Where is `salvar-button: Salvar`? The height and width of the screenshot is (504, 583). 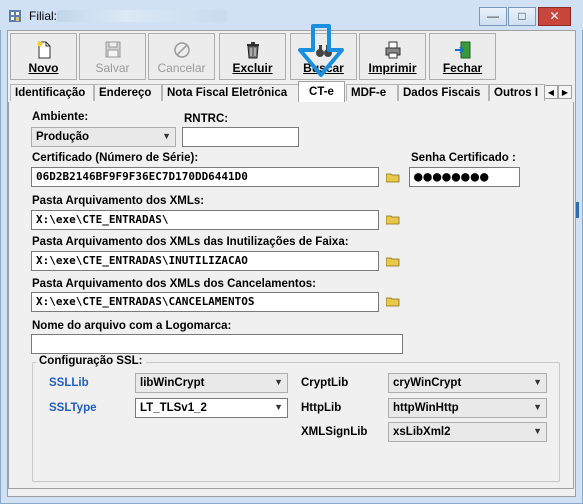 salvar-button: Salvar is located at coordinates (112, 56).